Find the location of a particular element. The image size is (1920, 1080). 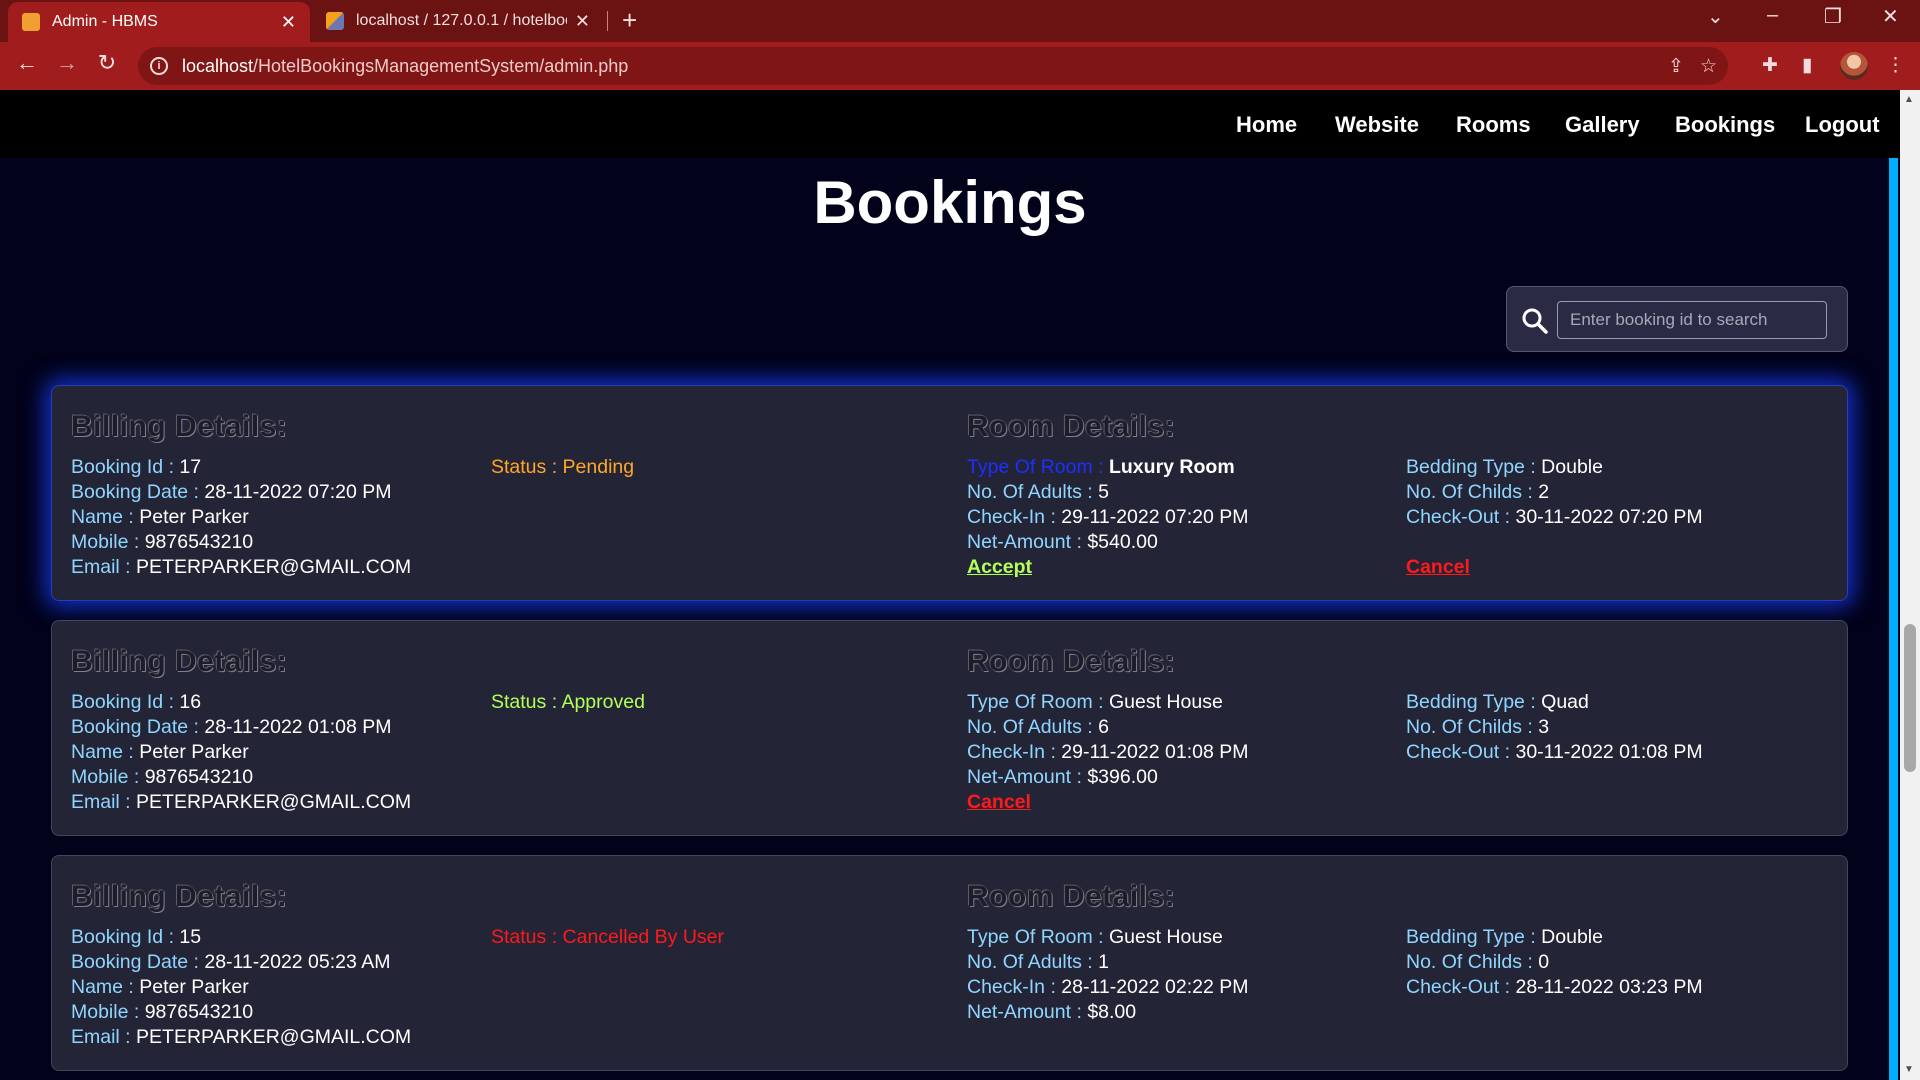

nav-logout-link: Logout is located at coordinates (1842, 125).